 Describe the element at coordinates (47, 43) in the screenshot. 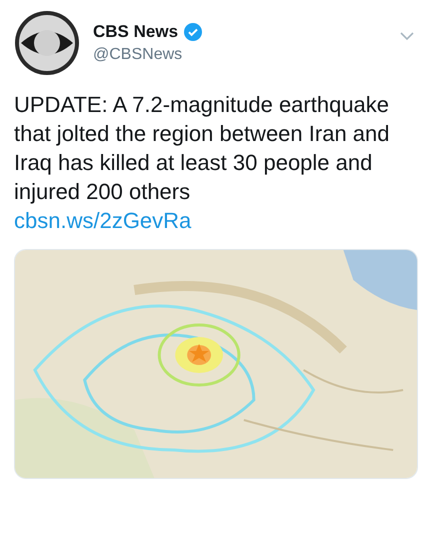

I see `logo-icon` at that location.